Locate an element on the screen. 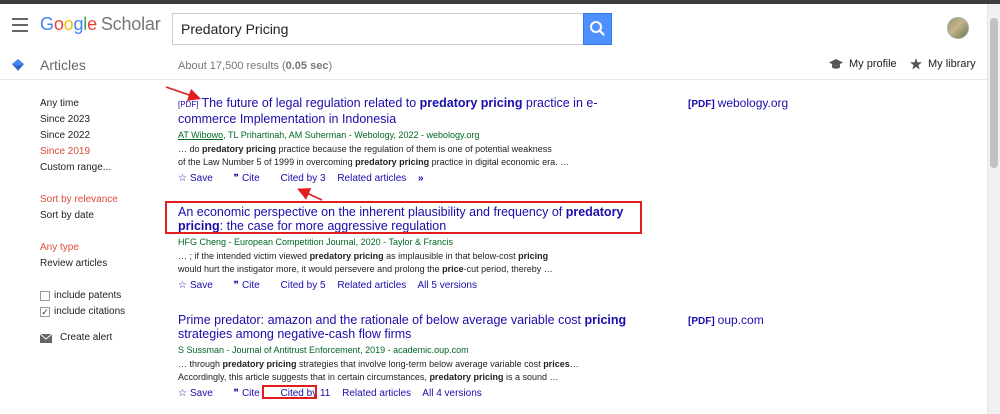 This screenshot has width=1000, height=414. annotation-arrows is located at coordinates (244, 143).